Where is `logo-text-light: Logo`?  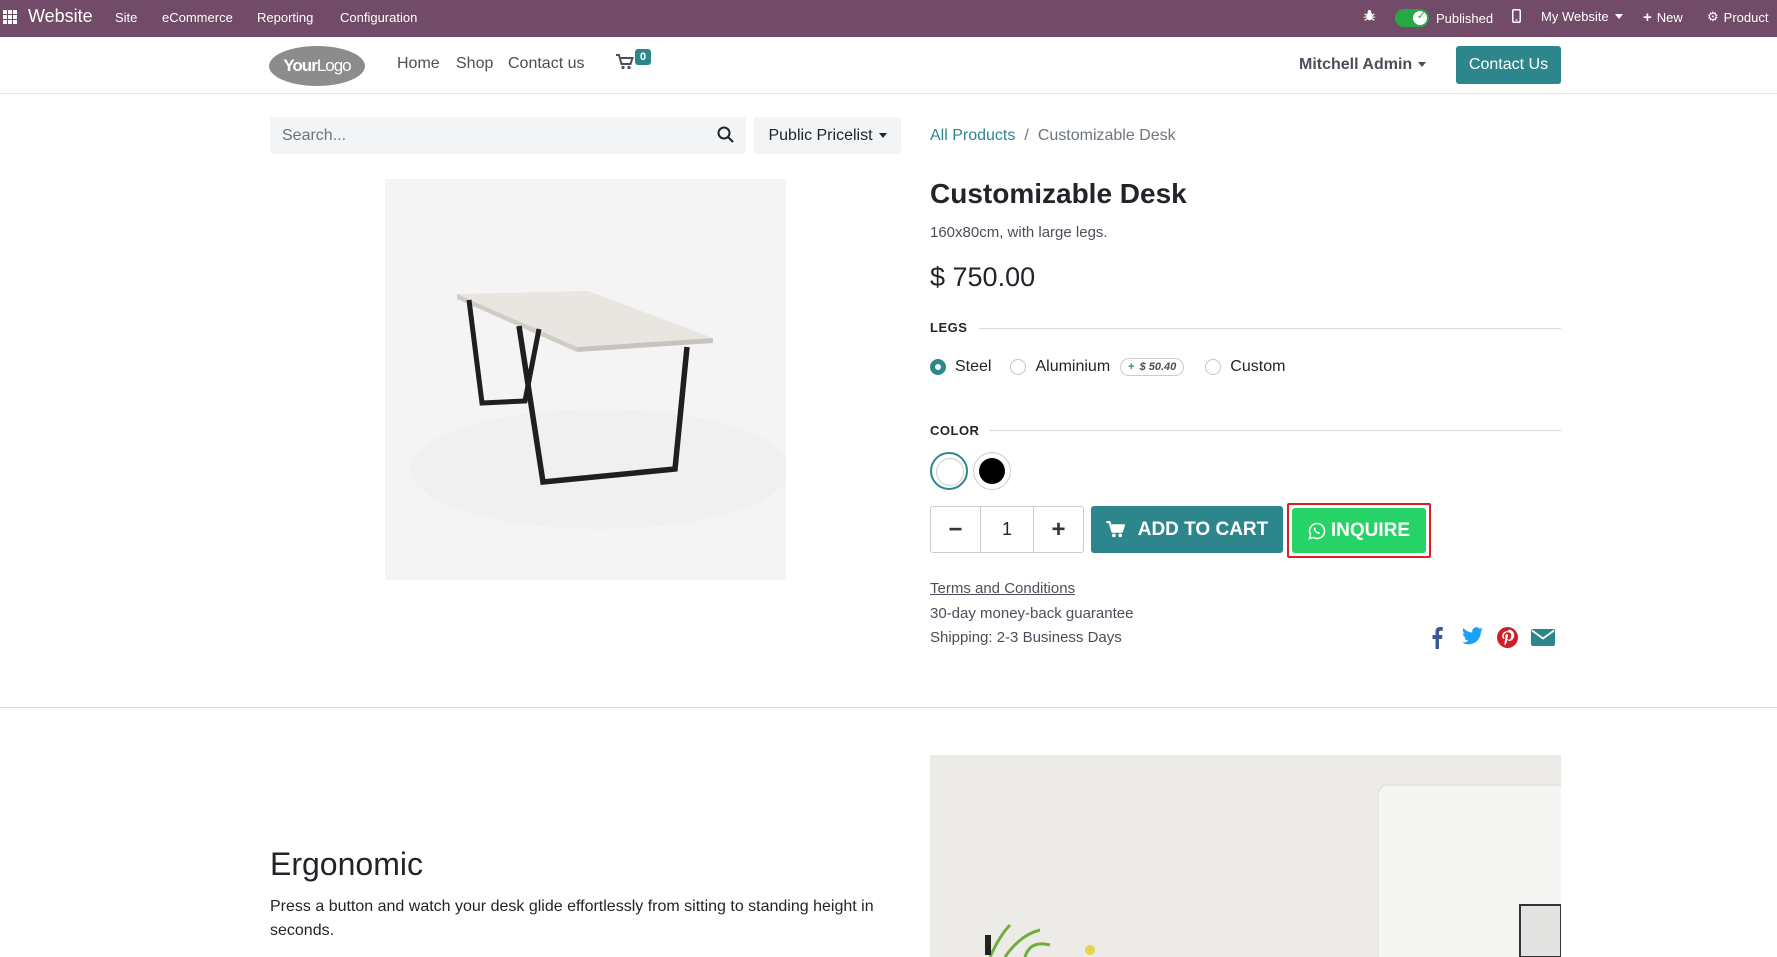
logo-text-light: Logo is located at coordinates (334, 65).